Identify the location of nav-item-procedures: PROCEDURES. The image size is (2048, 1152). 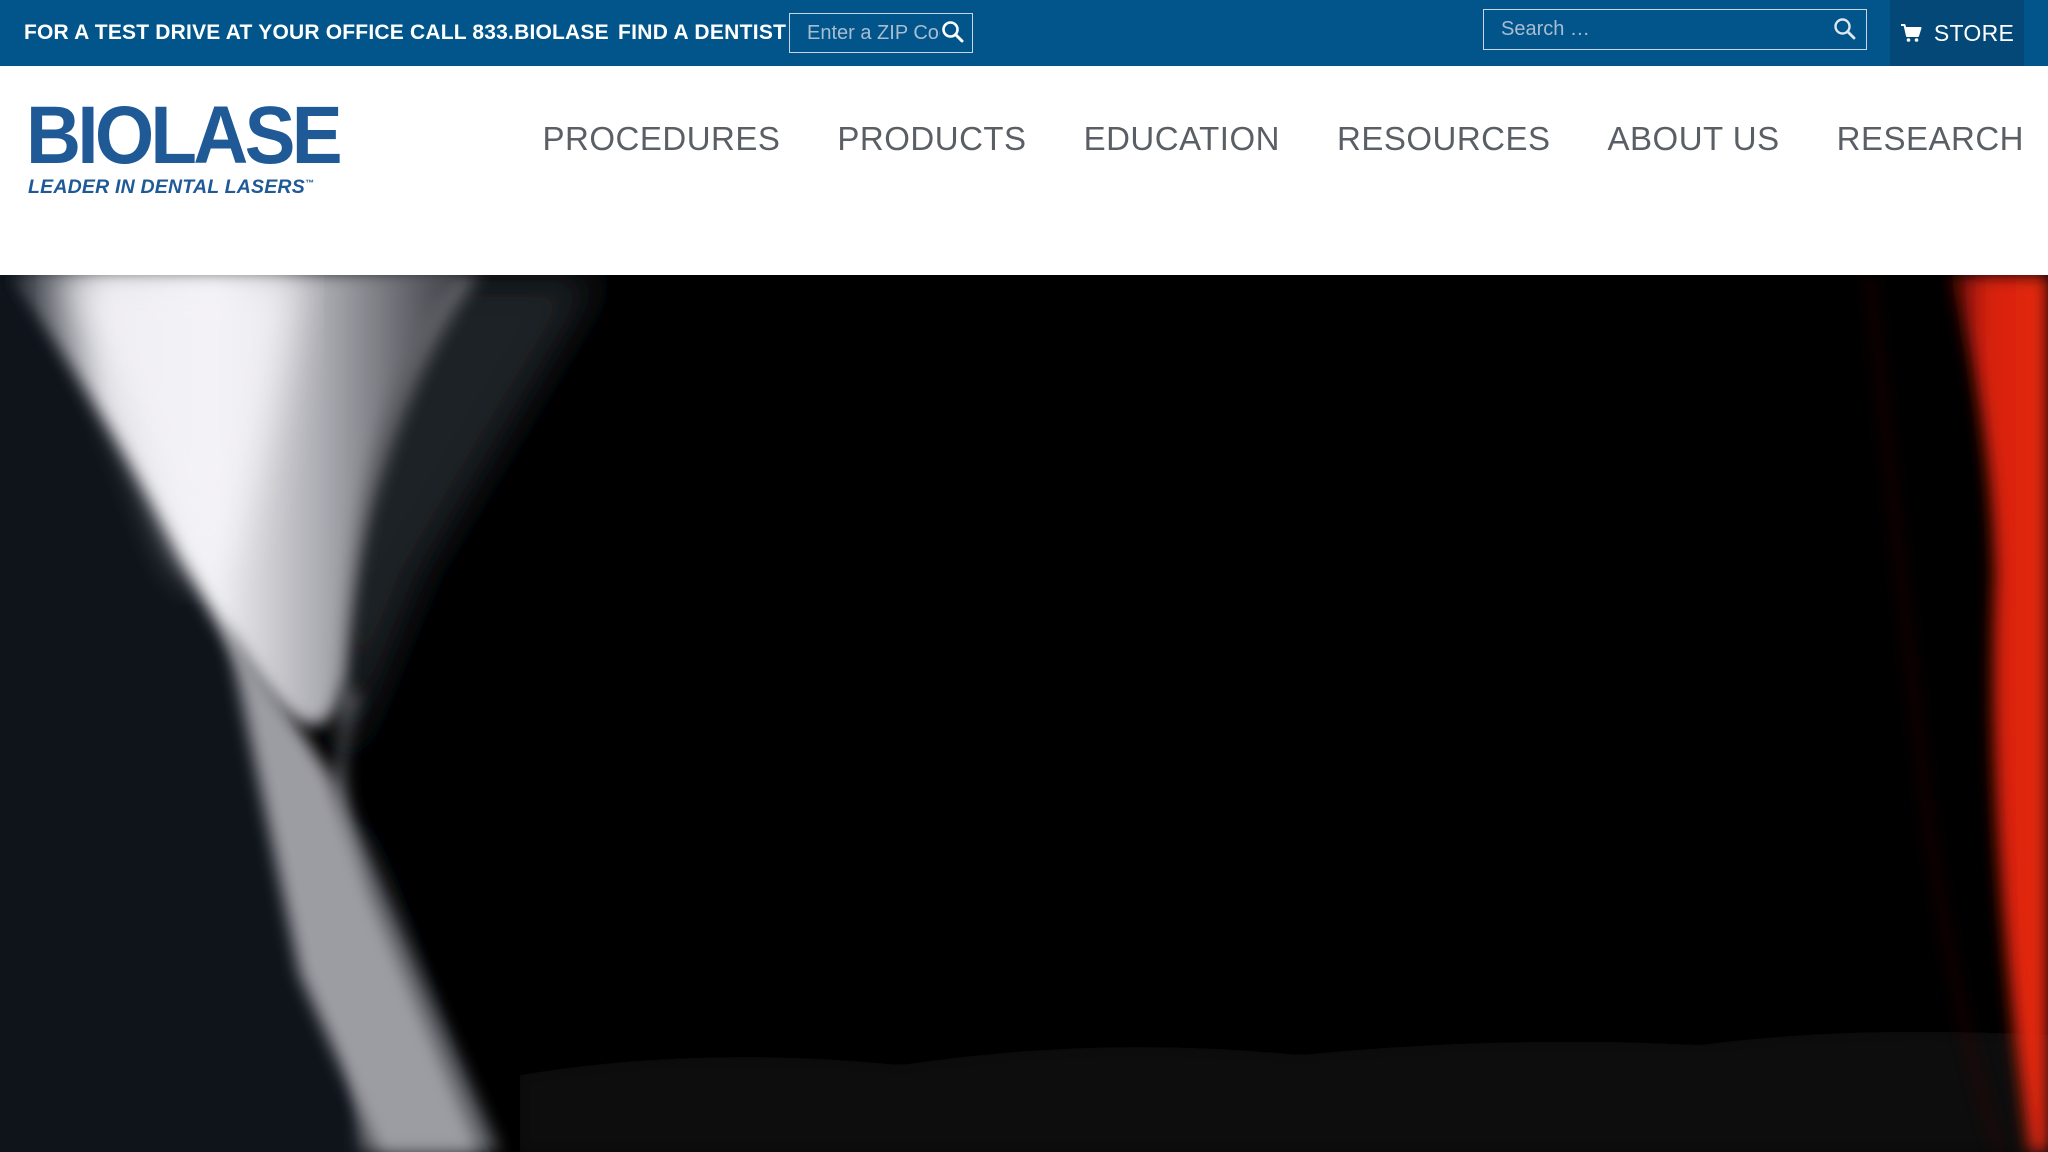
(662, 139).